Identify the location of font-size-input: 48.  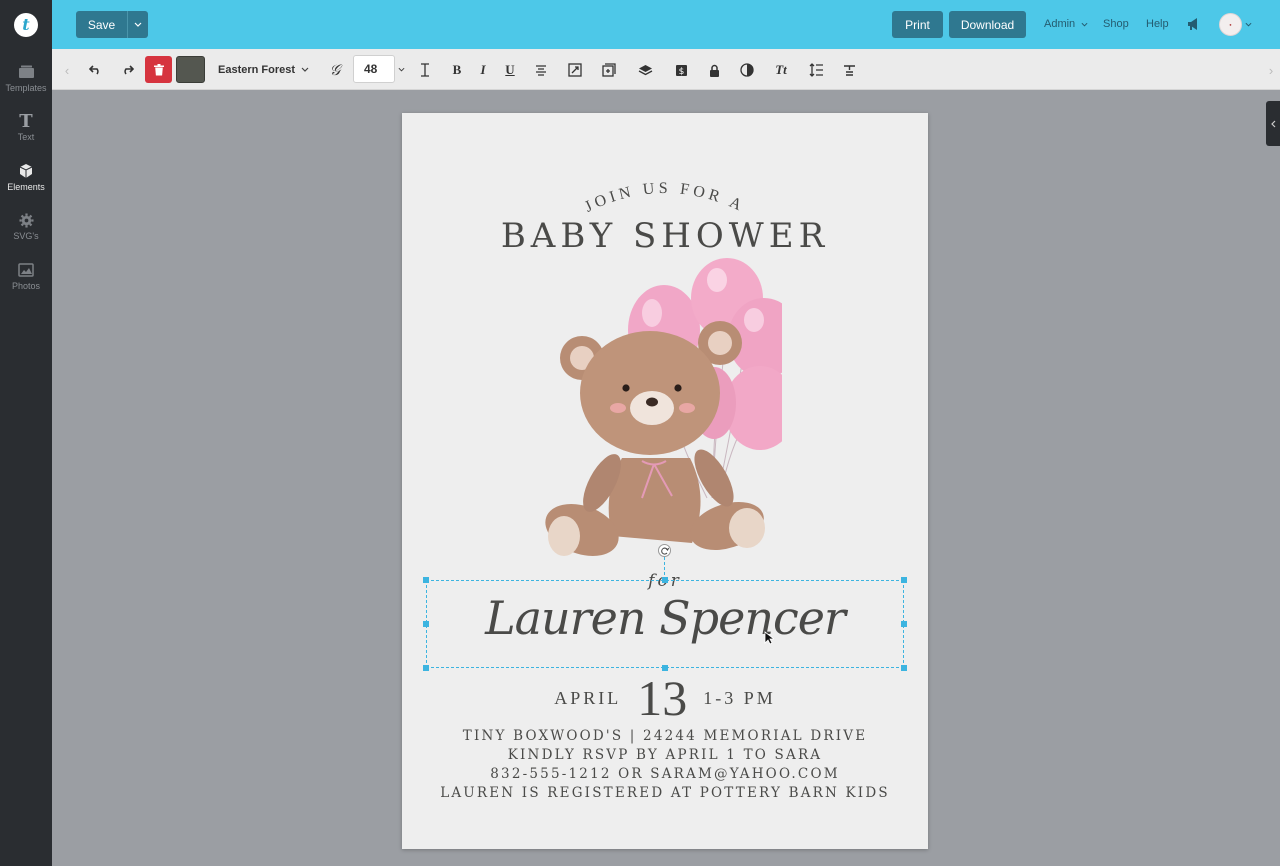
(374, 69).